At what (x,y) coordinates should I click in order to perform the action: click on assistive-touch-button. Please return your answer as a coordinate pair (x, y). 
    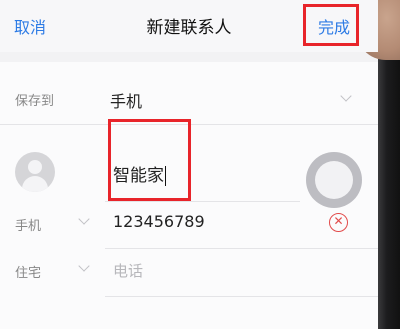
    Looking at the image, I should click on (334, 180).